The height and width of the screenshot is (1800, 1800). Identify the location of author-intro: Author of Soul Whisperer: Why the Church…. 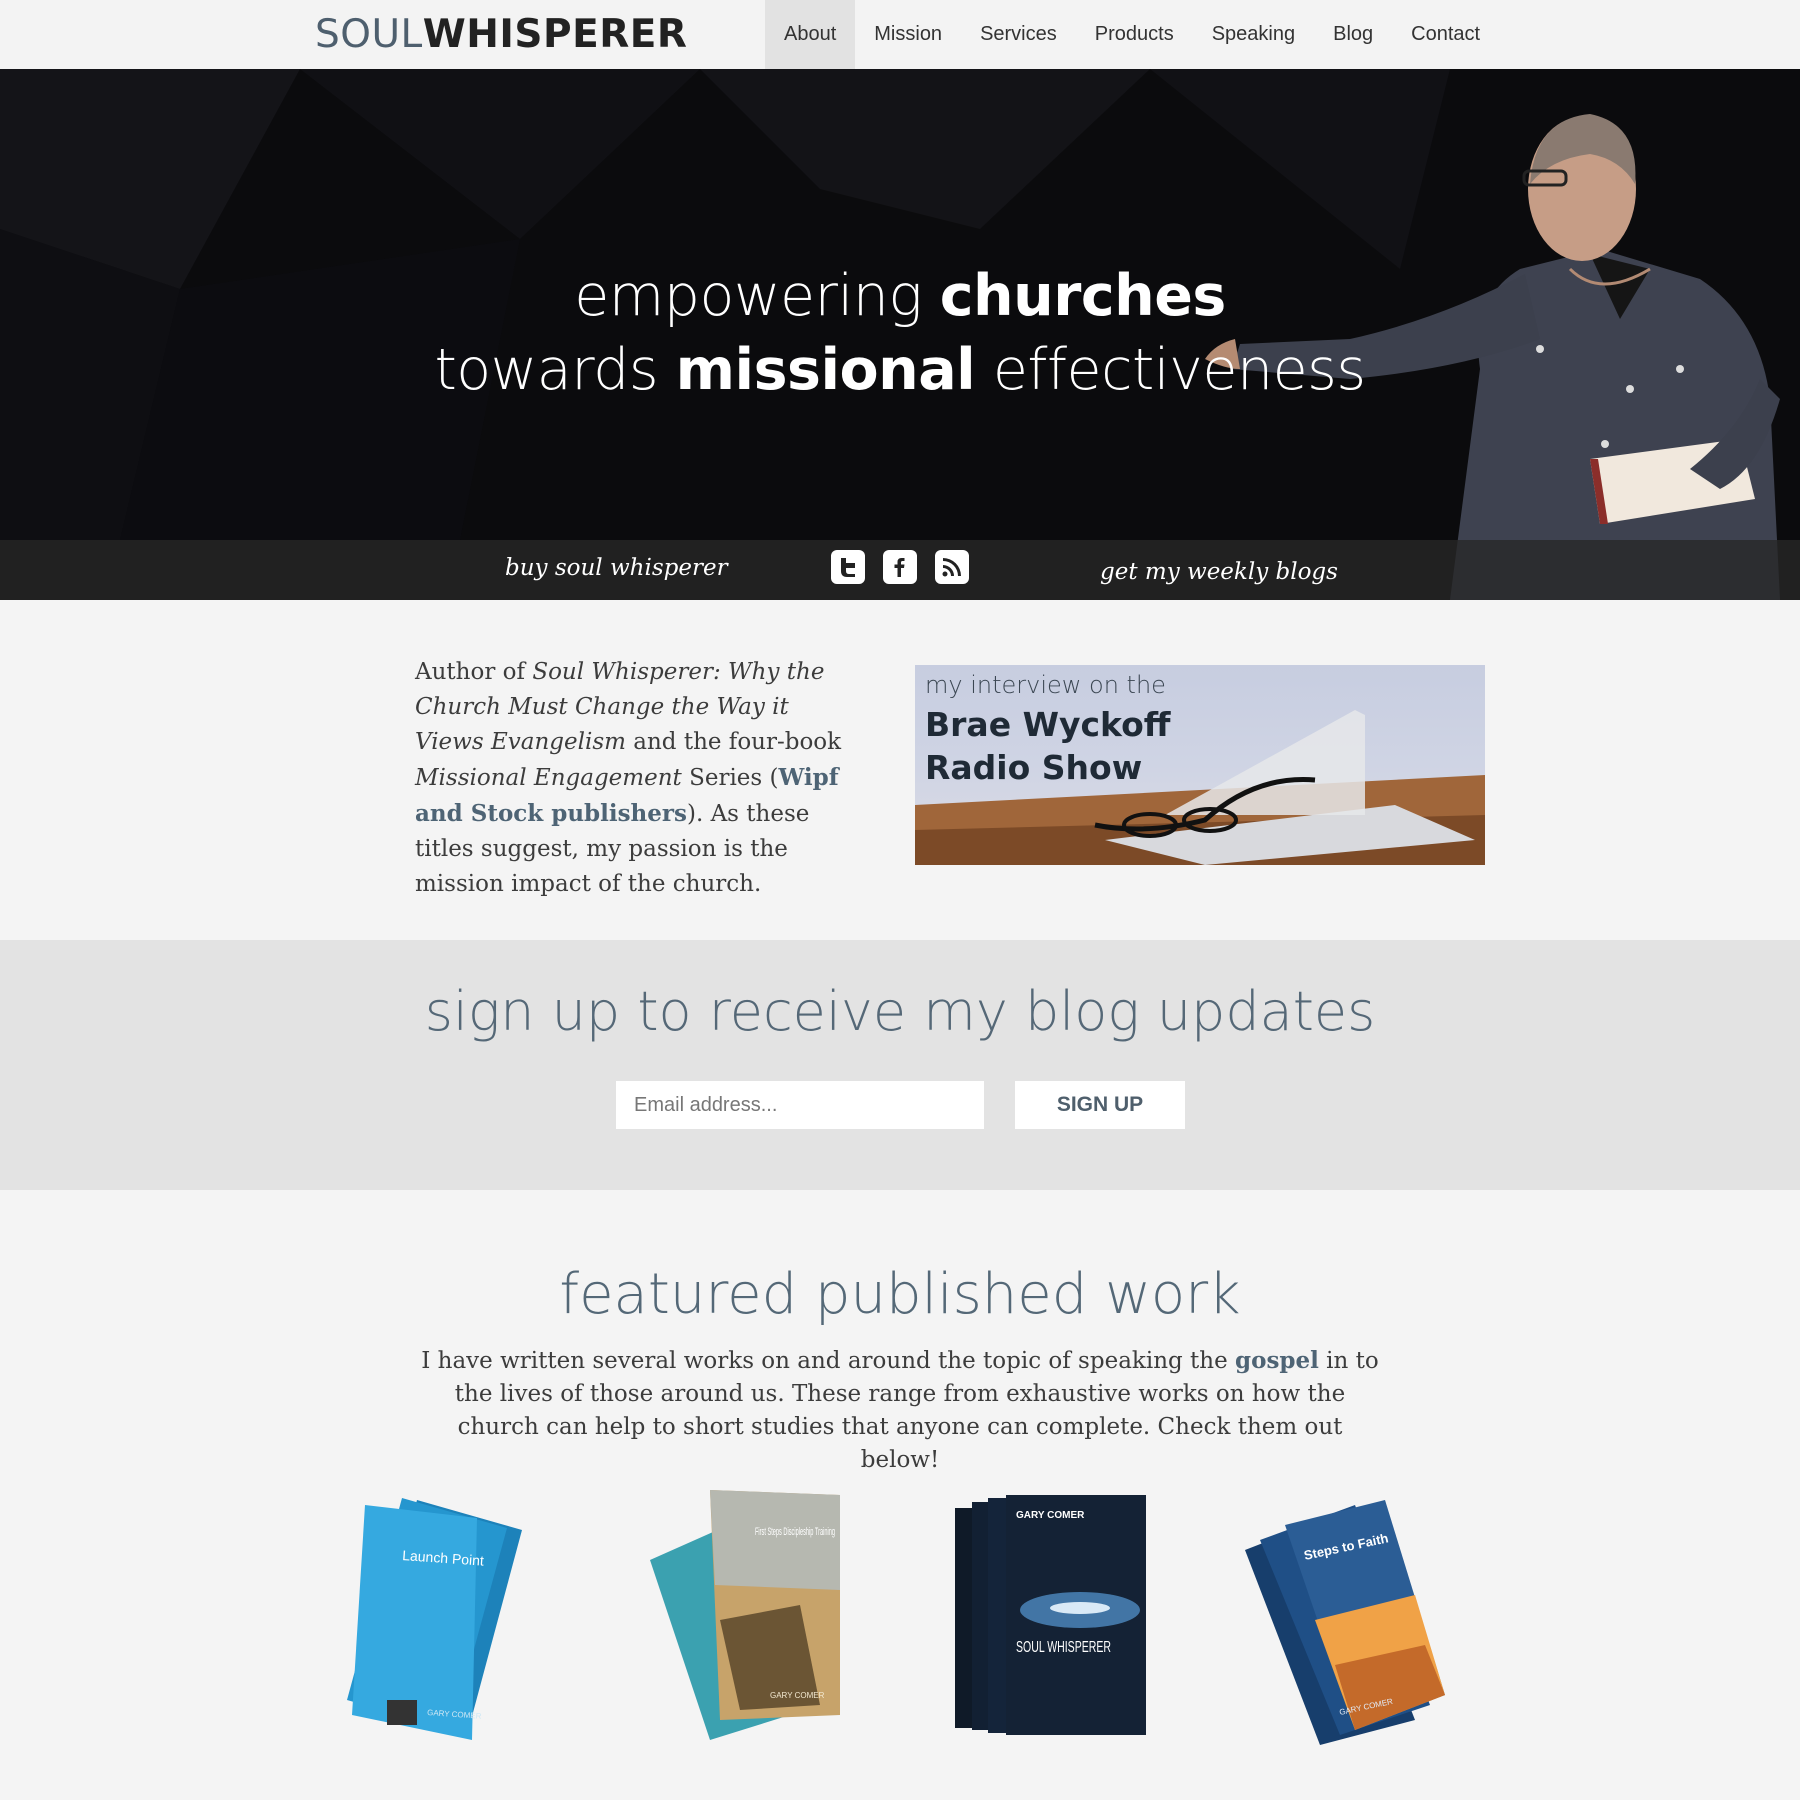
(635, 778).